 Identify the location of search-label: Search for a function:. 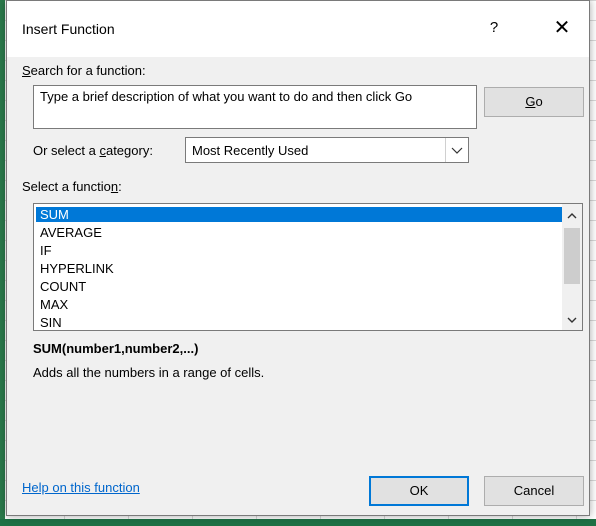
(84, 70).